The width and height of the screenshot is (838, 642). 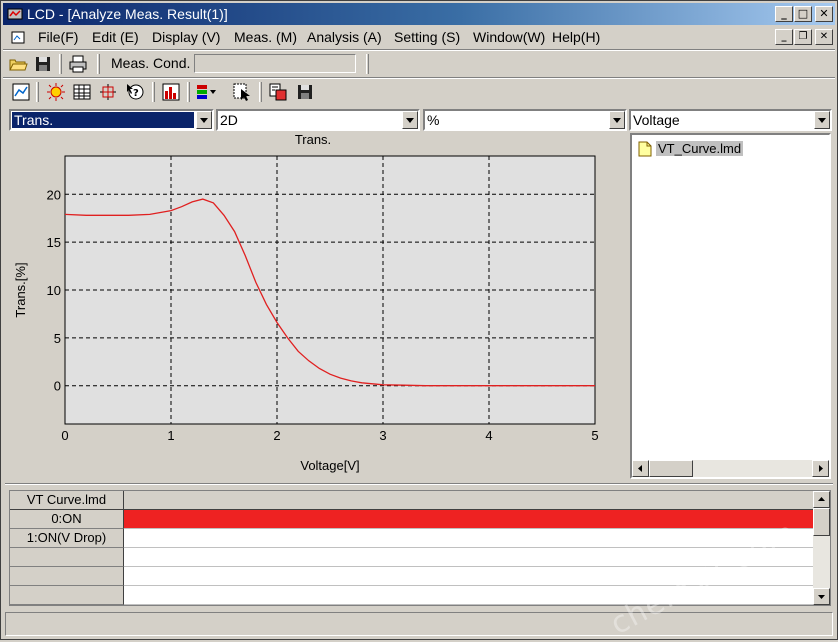 I want to click on x-tick-label: 3, so click(x=382, y=435).